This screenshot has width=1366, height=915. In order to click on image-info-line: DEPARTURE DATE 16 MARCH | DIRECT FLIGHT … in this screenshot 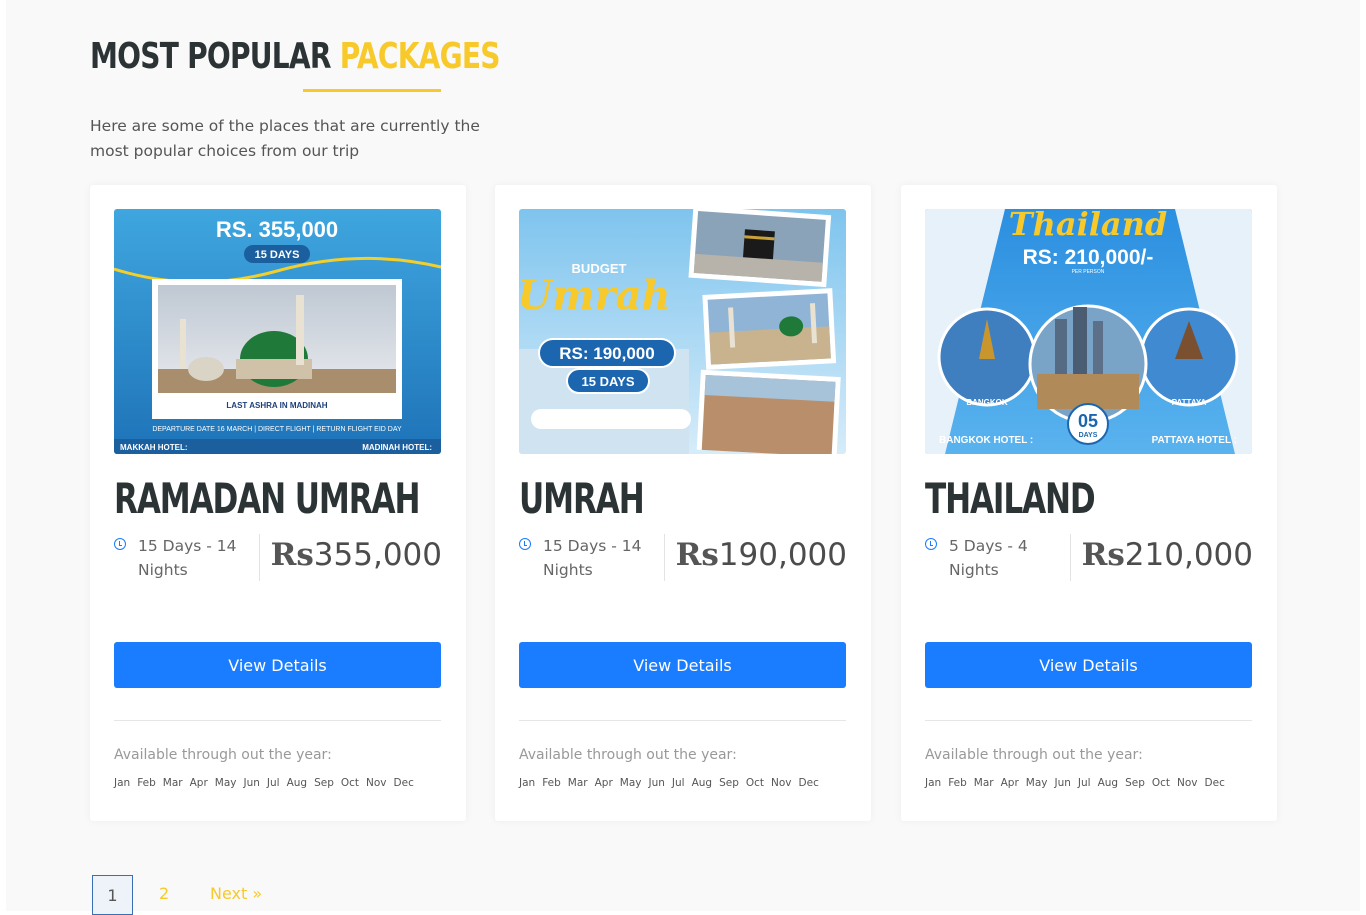, I will do `click(277, 429)`.